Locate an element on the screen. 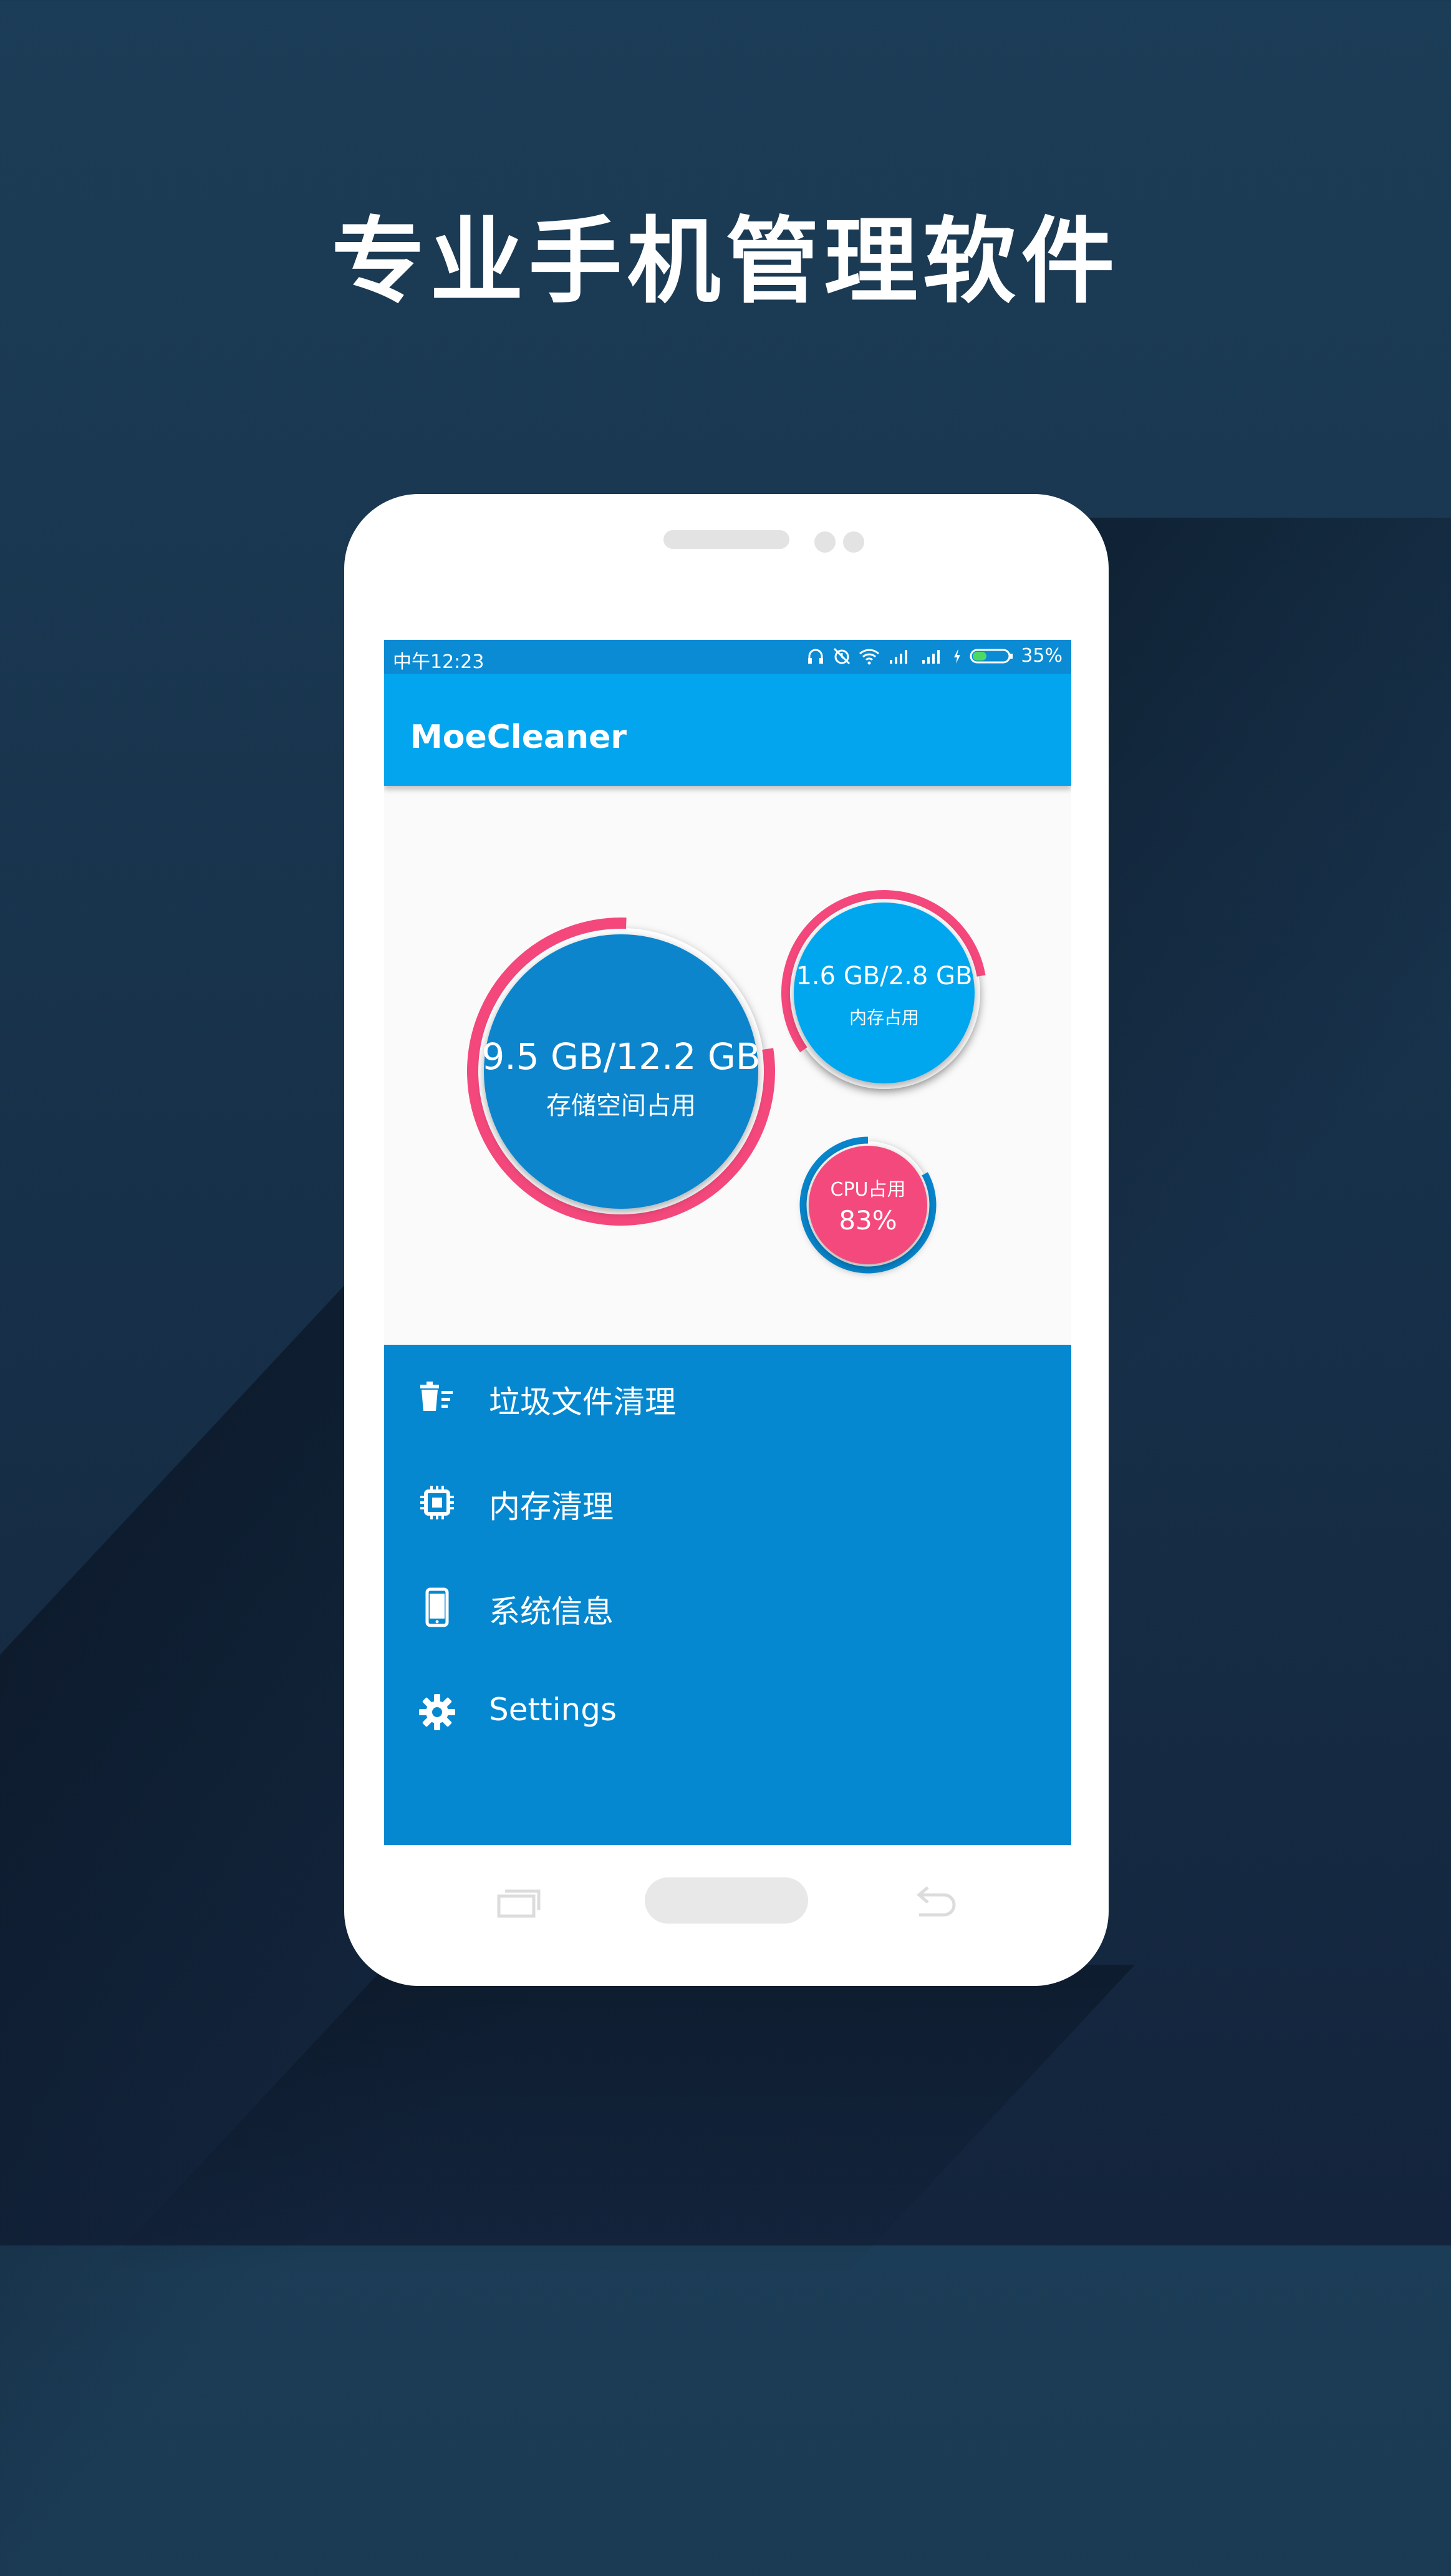 This screenshot has width=1451, height=2576. chip-icon is located at coordinates (437, 1502).